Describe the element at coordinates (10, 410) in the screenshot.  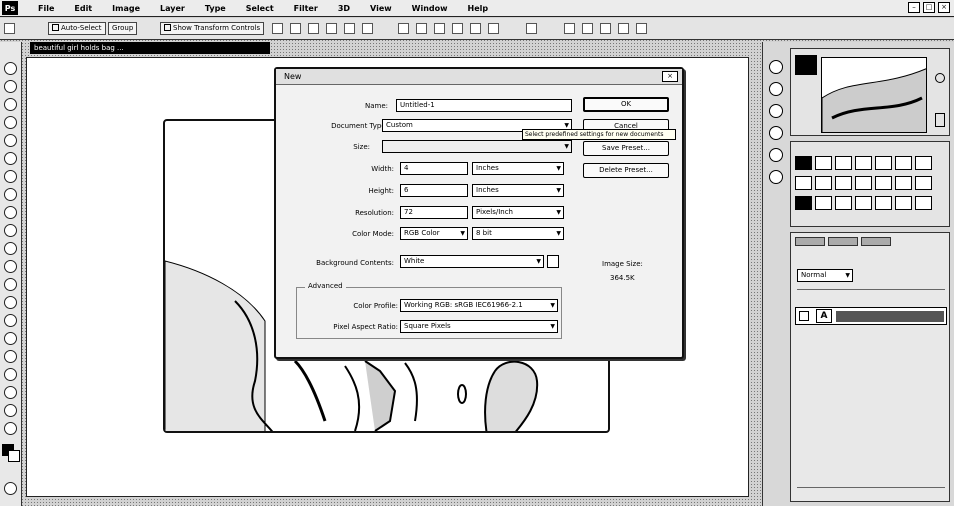
I see `3d-camera-tool-icon` at that location.